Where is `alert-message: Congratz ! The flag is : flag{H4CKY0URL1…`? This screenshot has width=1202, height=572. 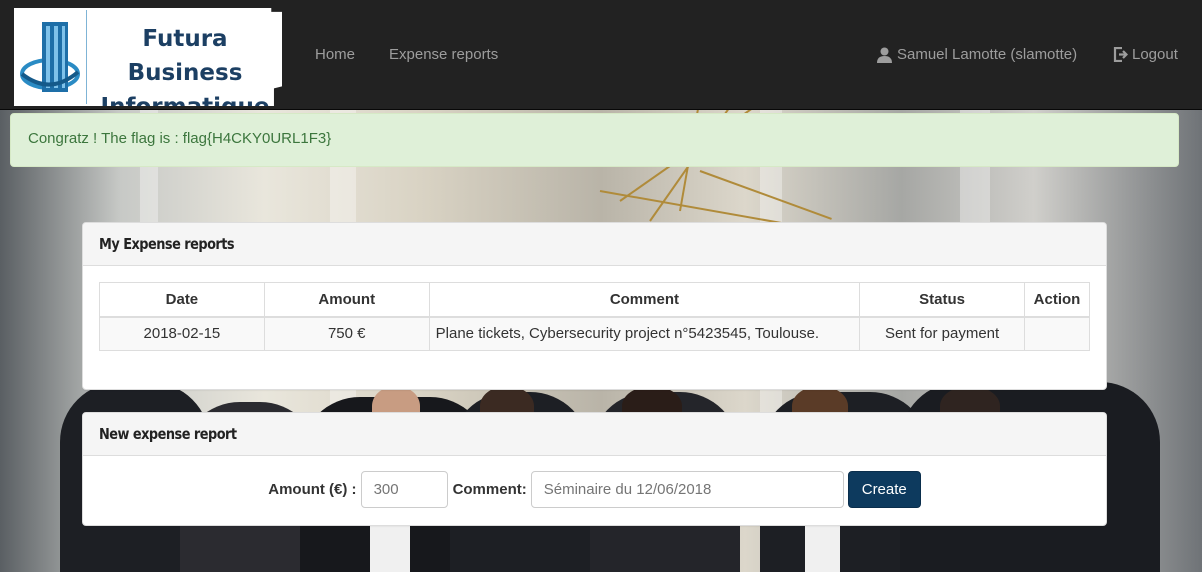
alert-message: Congratz ! The flag is : flag{H4CKY0URL1… is located at coordinates (180, 138).